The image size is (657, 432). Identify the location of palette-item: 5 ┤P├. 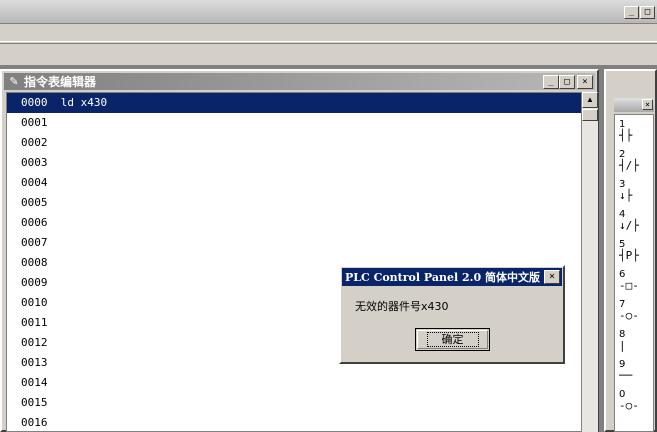
(635, 252).